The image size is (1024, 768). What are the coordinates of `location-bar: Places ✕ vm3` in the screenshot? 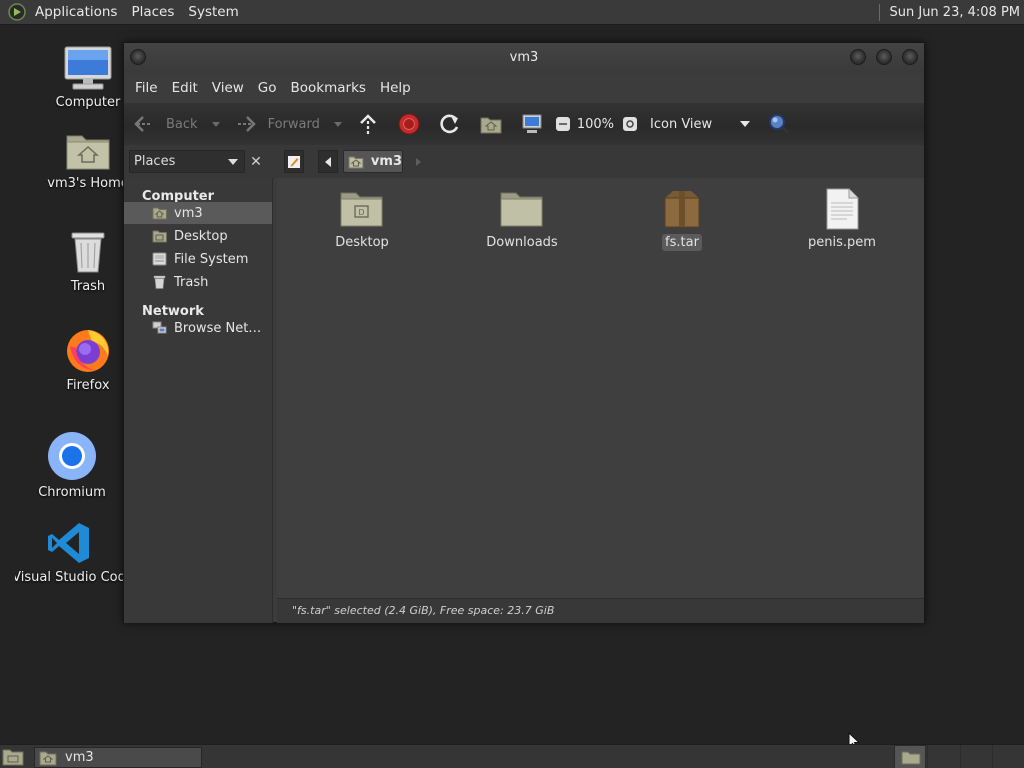 It's located at (524, 161).